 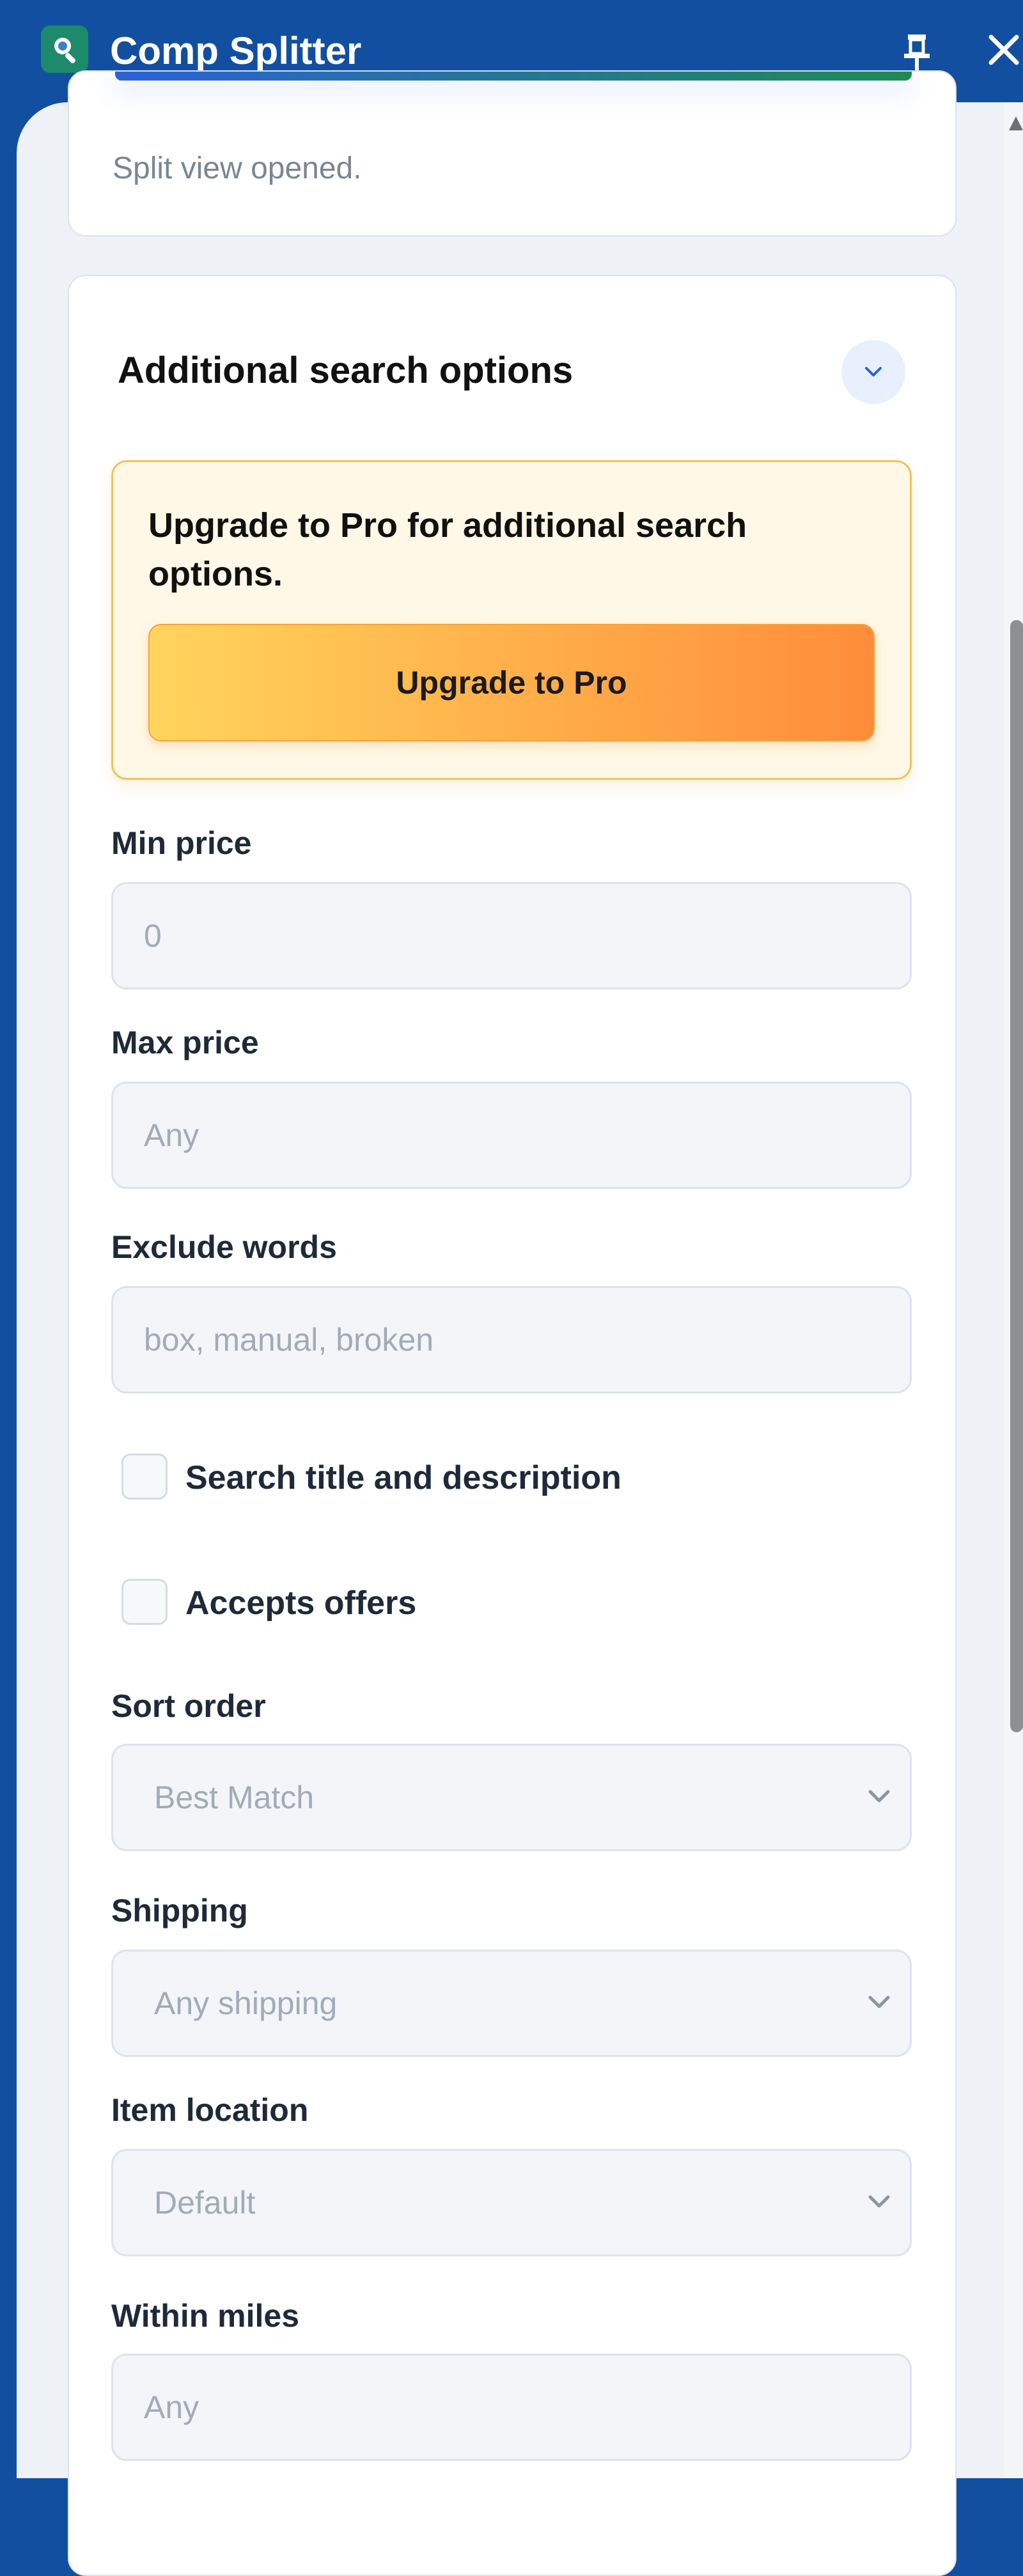 What do you see at coordinates (511, 1797) in the screenshot?
I see `sort-order-select: Best Match` at bounding box center [511, 1797].